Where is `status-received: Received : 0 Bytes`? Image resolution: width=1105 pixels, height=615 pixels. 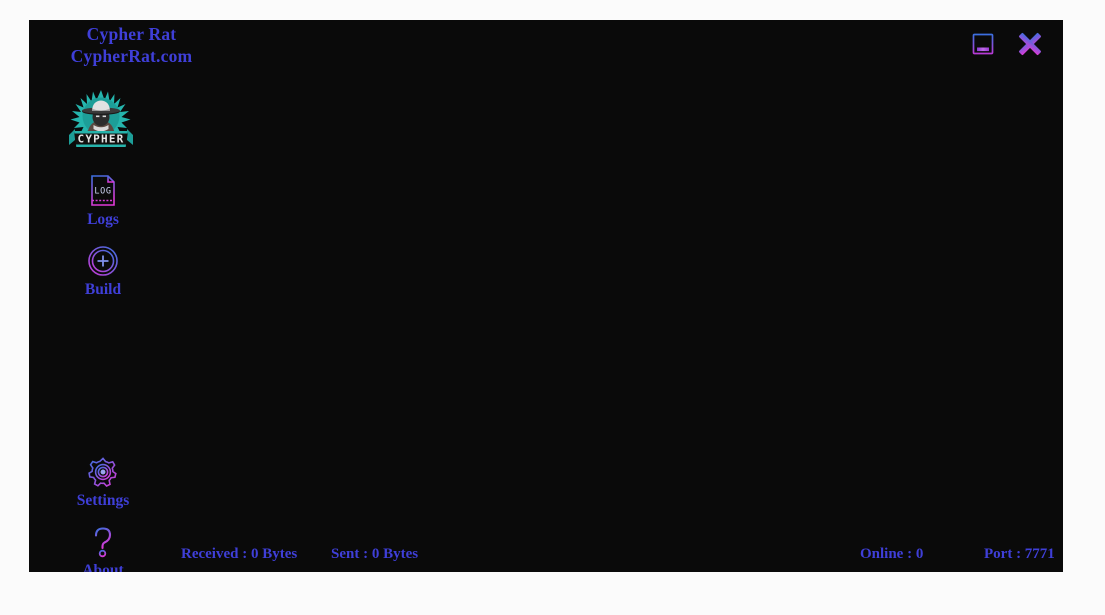
status-received: Received : 0 Bytes is located at coordinates (239, 554).